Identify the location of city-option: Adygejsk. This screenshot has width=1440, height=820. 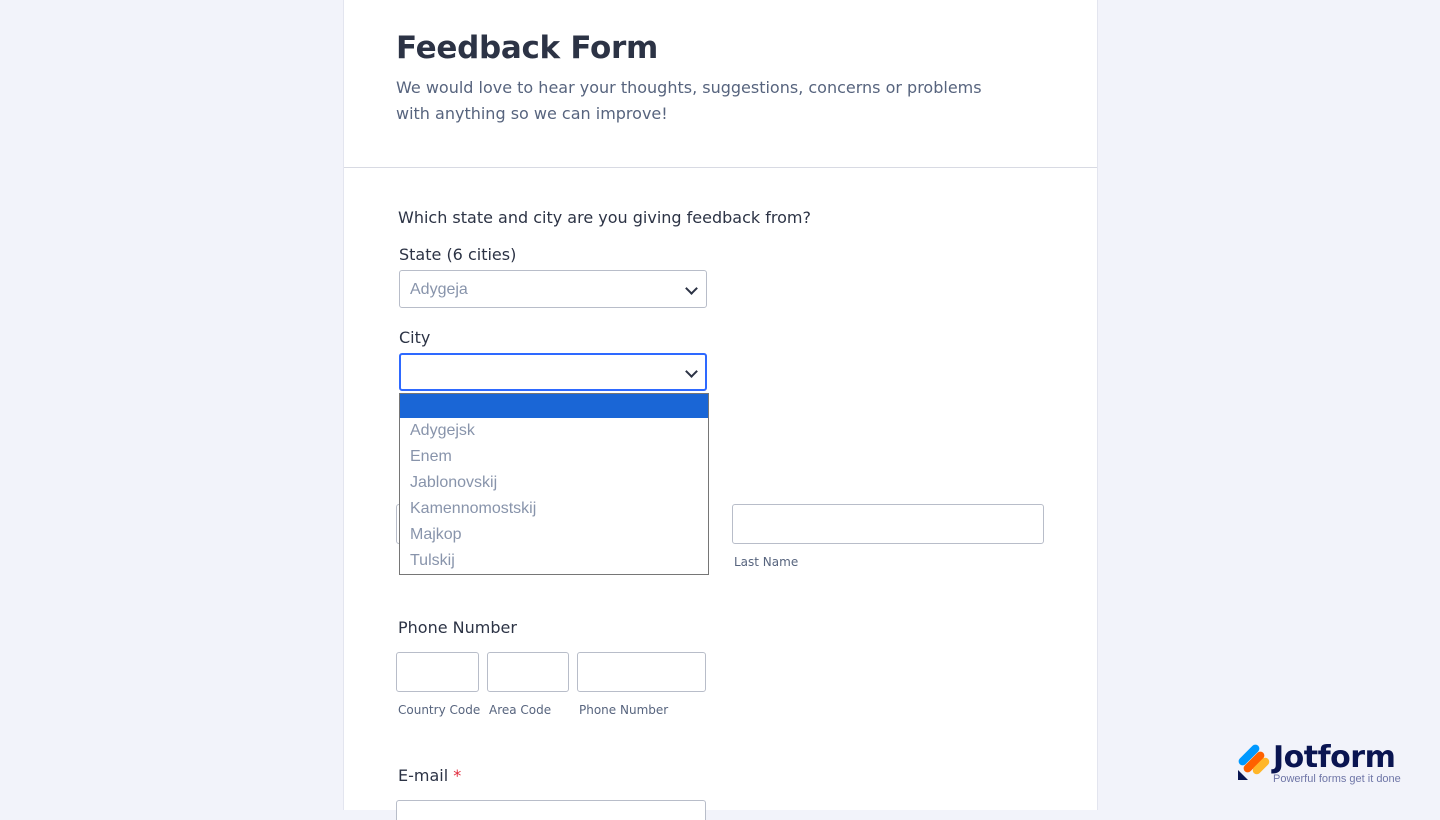
(554, 431).